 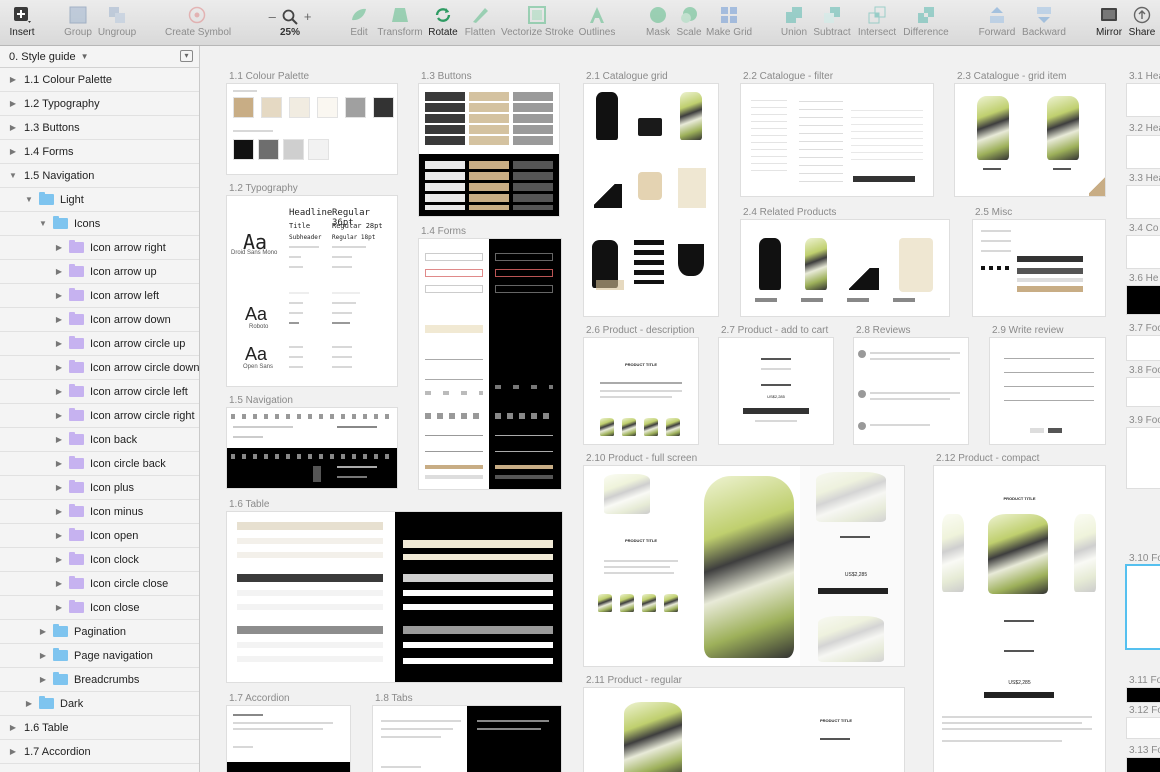 I want to click on artboard-product-regular: 2.11 Product - regular PRODUCT TITLE, so click(x=744, y=723).